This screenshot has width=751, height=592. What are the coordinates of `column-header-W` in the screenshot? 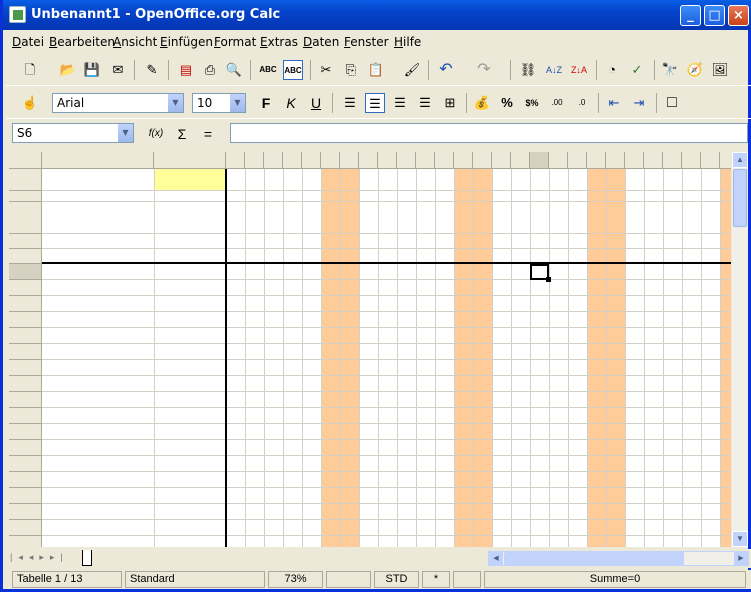 It's located at (615, 160).